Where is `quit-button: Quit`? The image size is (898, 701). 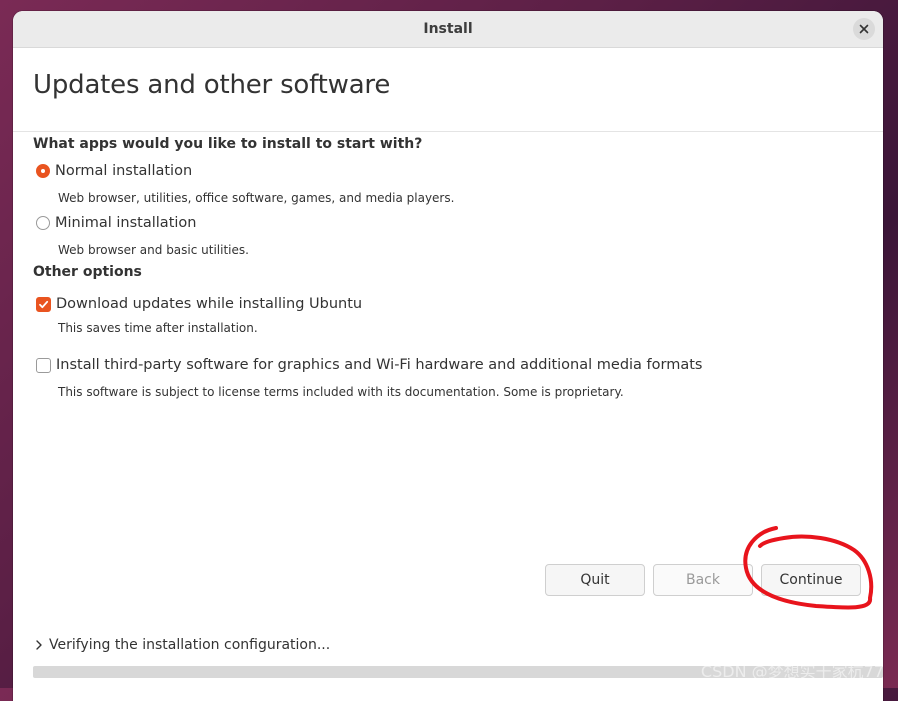 quit-button: Quit is located at coordinates (595, 580).